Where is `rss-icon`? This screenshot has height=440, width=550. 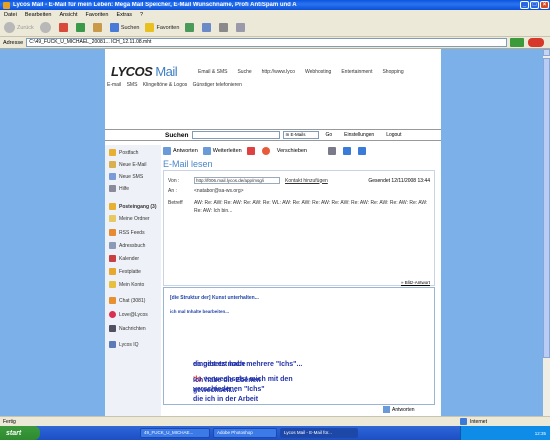
rss-icon is located at coordinates (112, 232).